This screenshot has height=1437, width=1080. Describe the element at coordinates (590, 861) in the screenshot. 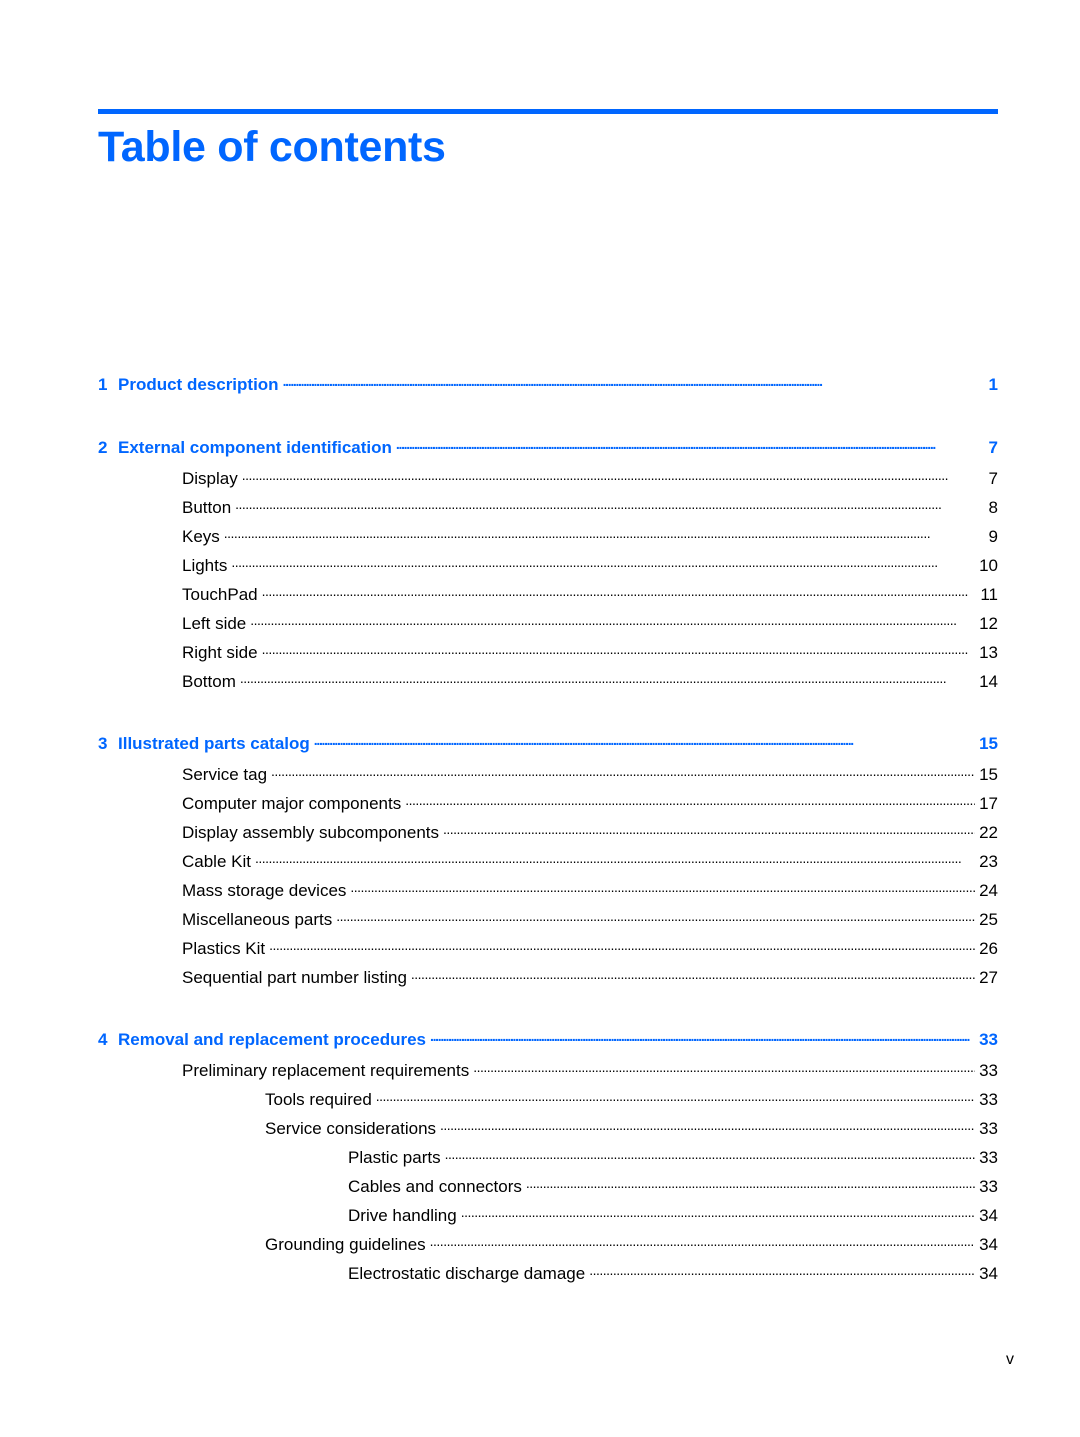

I see `toc-section-entry: Cable Kit 23` at that location.